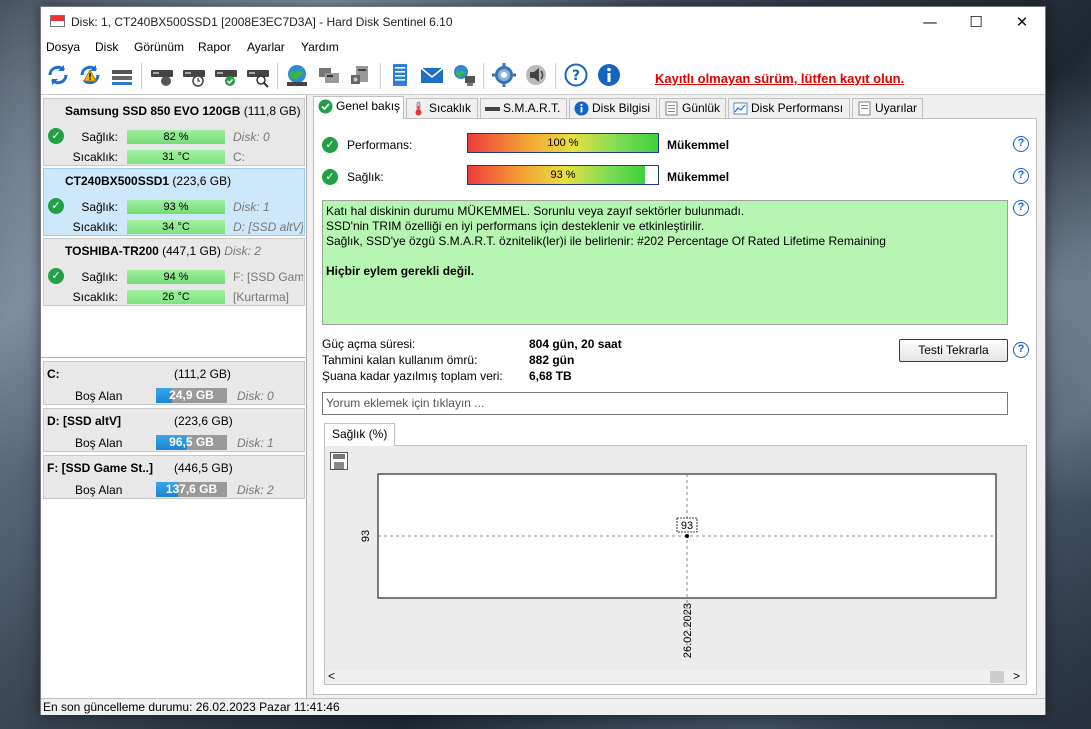 The image size is (1091, 729). Describe the element at coordinates (688, 630) in the screenshot. I see `x-tick-label: 26.02.2023` at that location.